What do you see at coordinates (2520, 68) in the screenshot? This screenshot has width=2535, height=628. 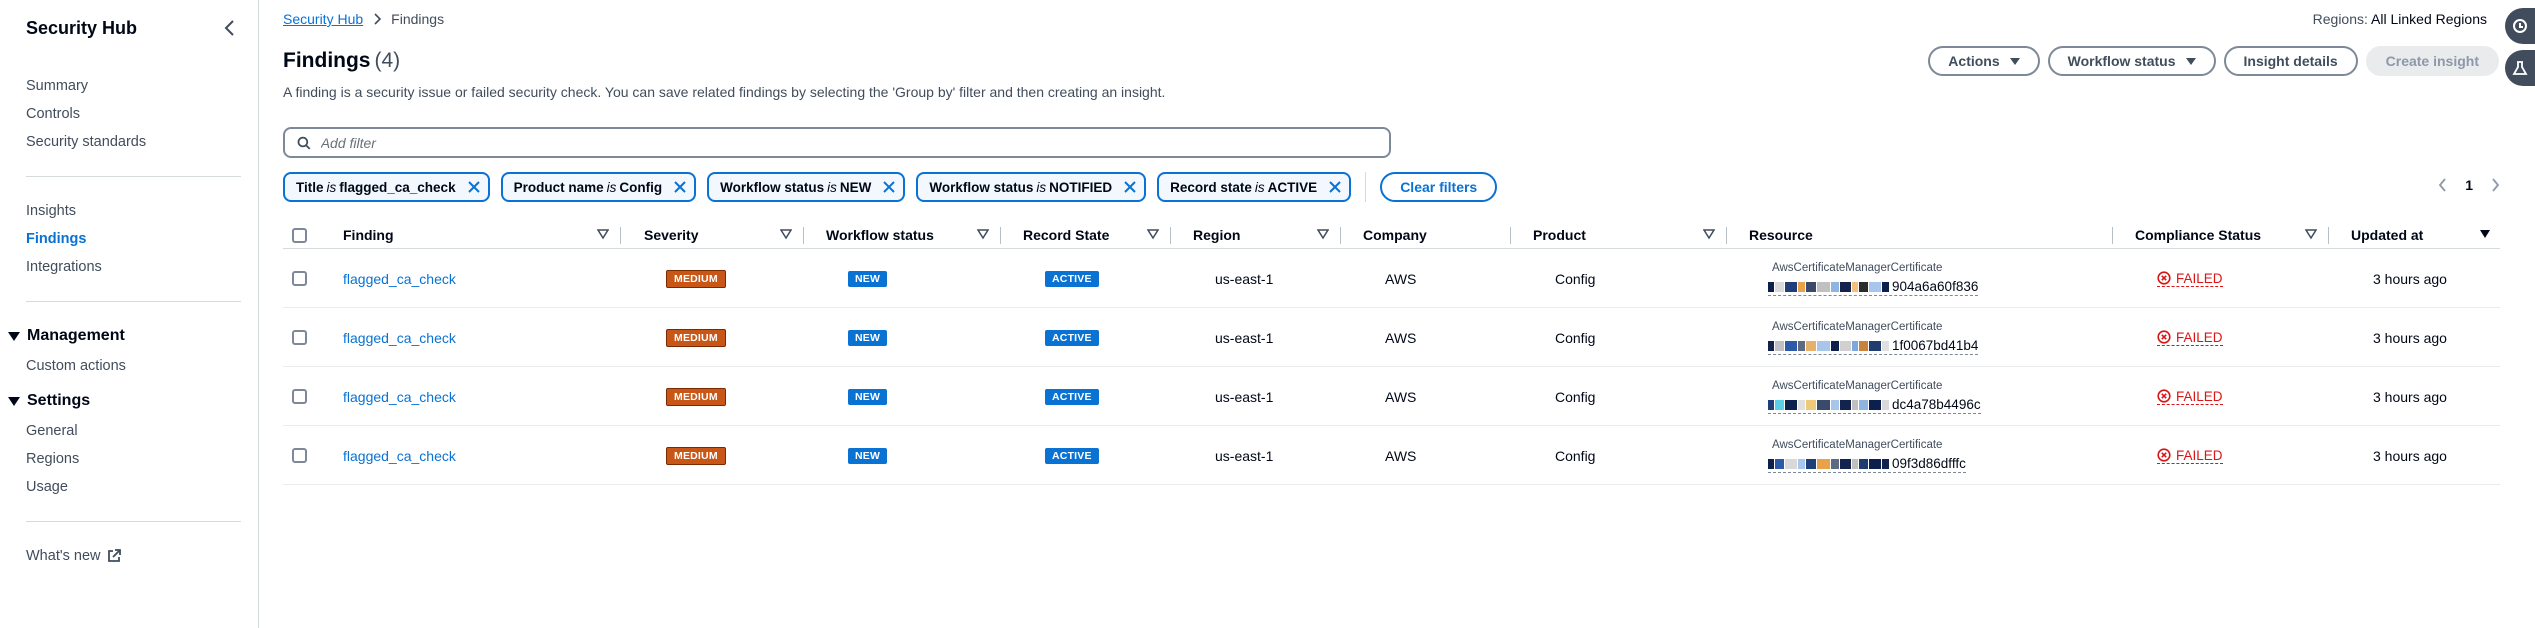 I see `flask-icon` at bounding box center [2520, 68].